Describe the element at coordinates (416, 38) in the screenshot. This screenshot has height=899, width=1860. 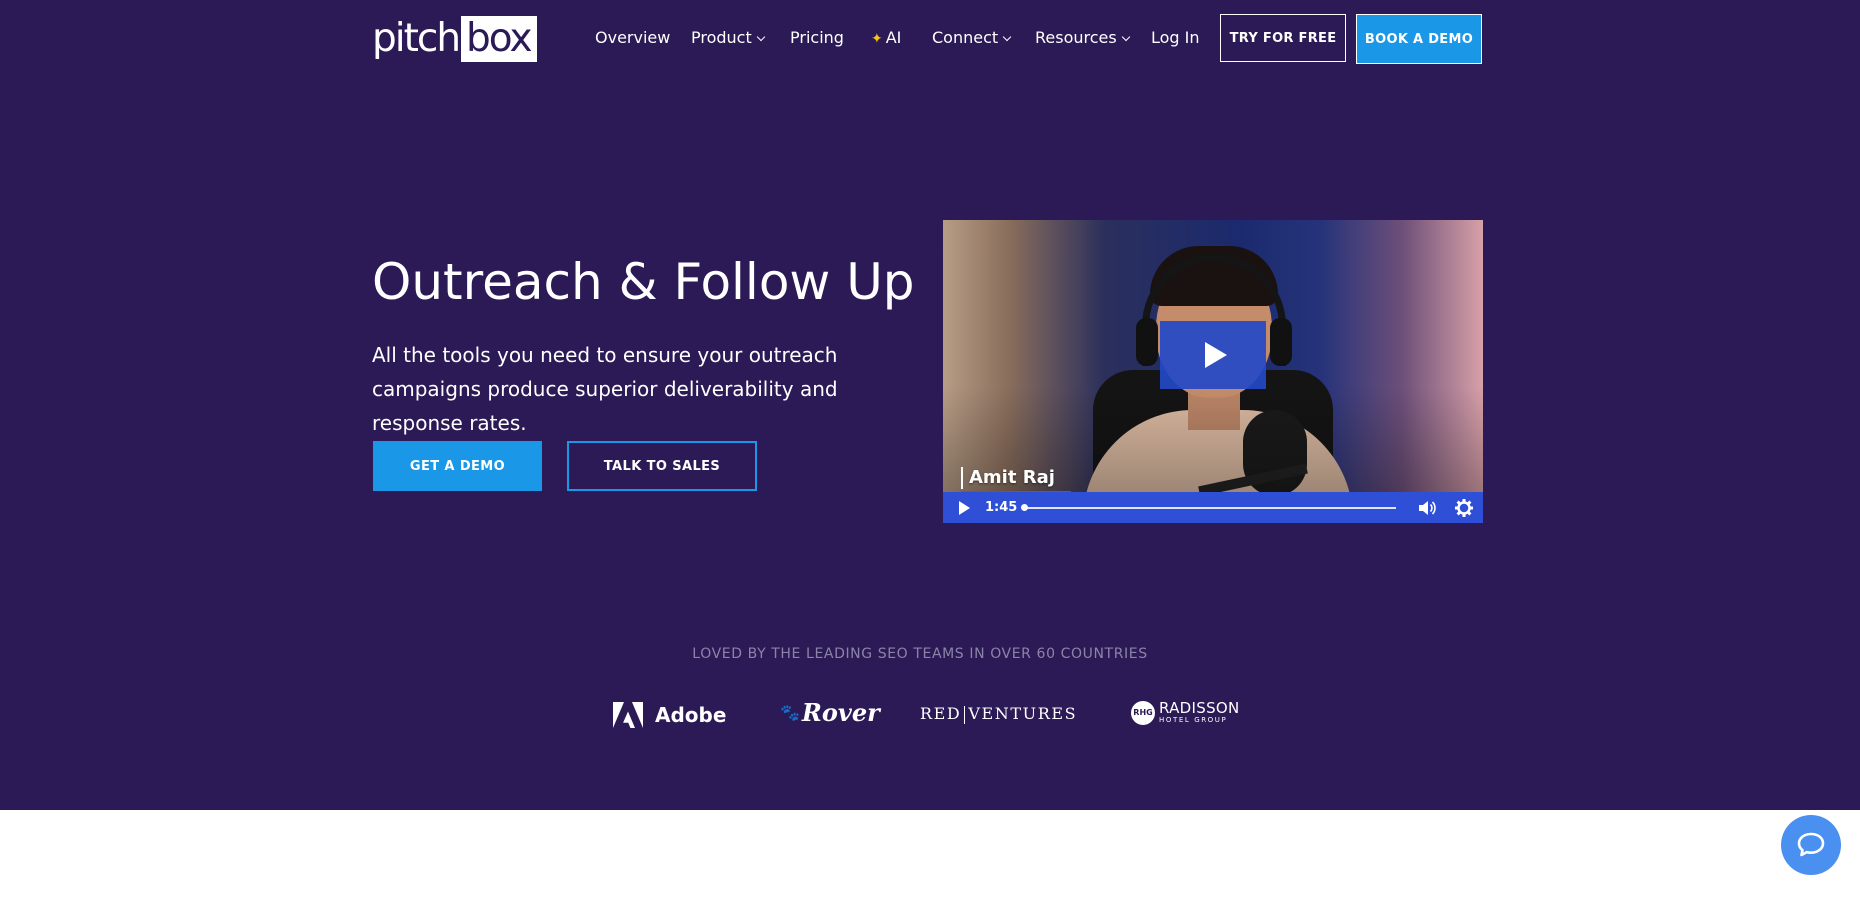
I see `logo-text-pitch: pitch` at that location.